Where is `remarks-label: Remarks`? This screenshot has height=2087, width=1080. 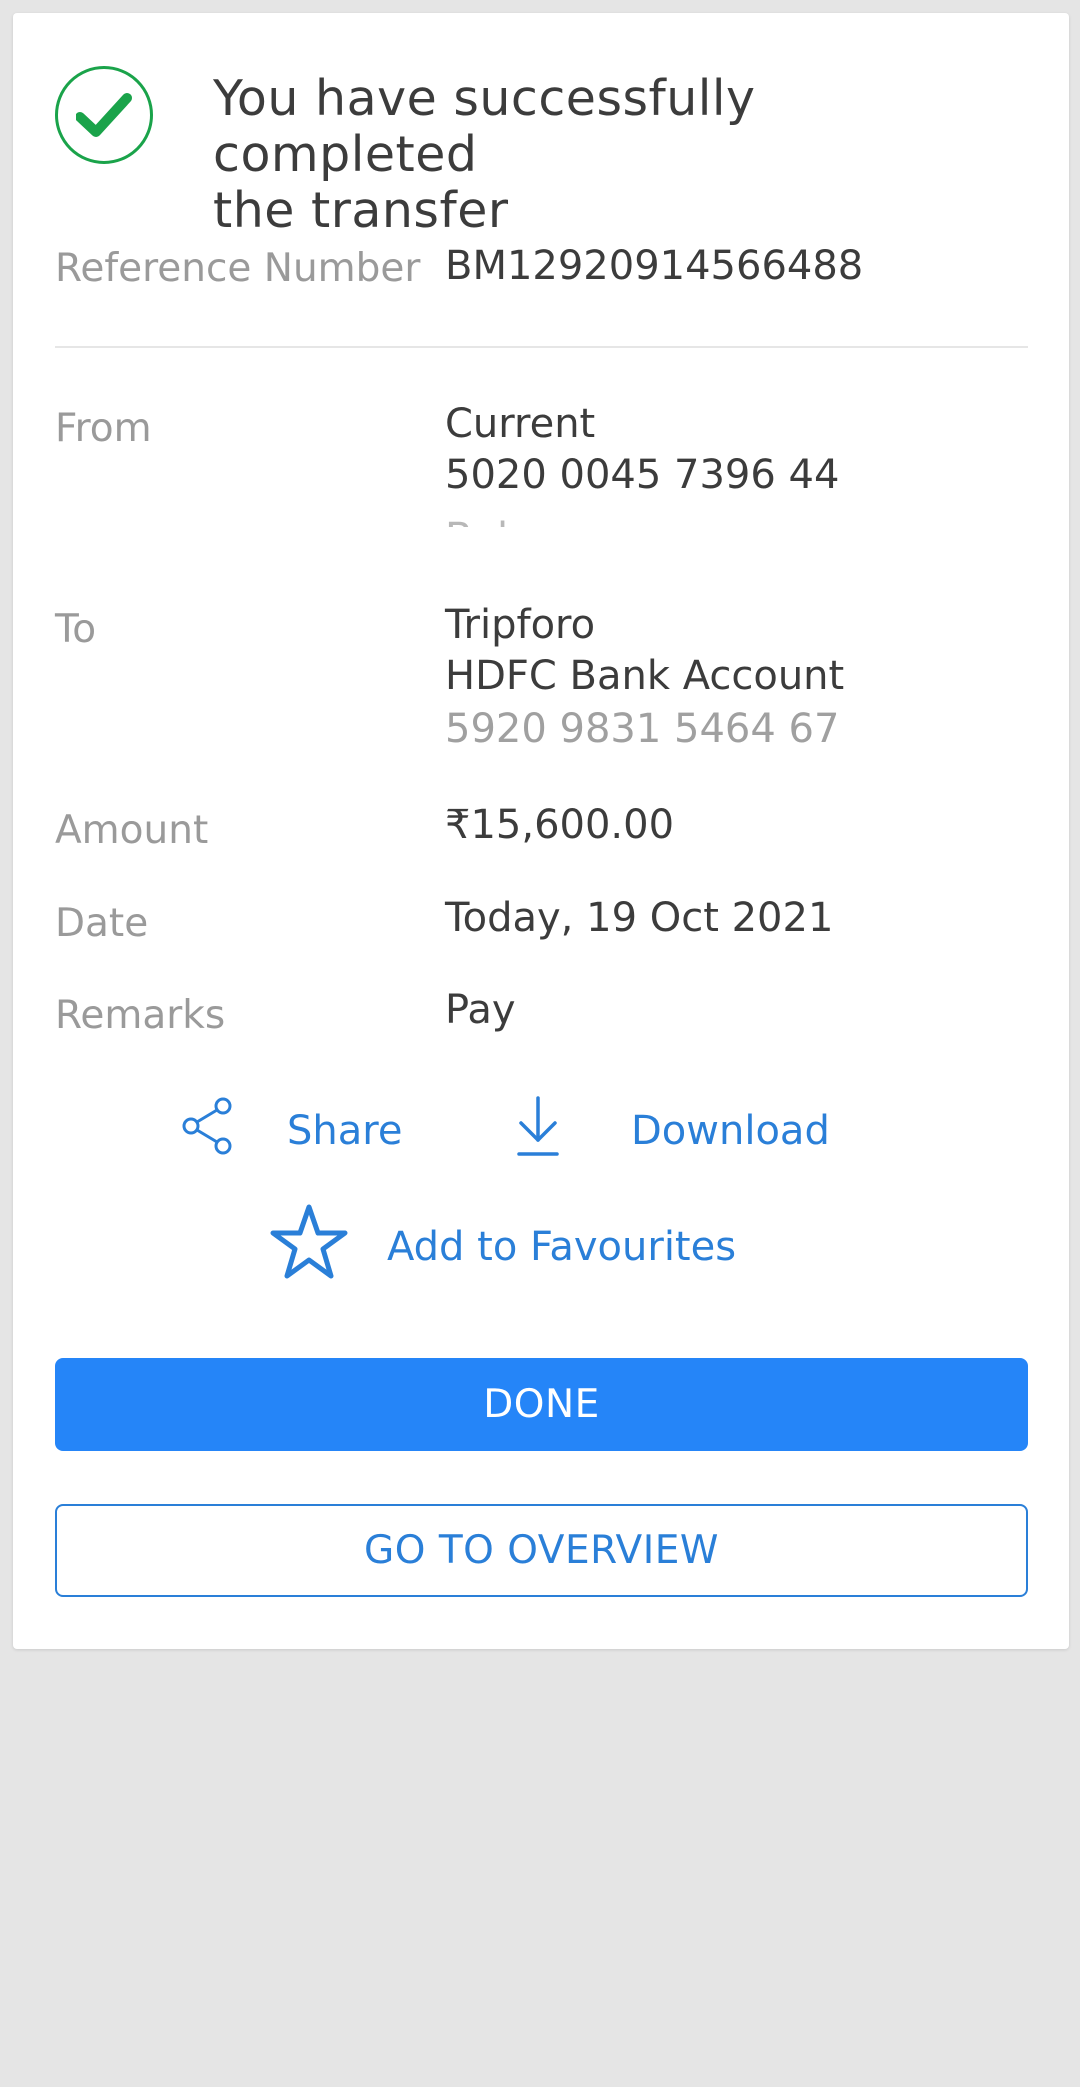 remarks-label: Remarks is located at coordinates (140, 1015).